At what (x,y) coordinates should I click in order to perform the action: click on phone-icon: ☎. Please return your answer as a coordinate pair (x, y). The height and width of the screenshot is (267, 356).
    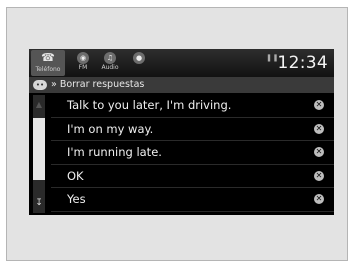
    Looking at the image, I should click on (48, 57).